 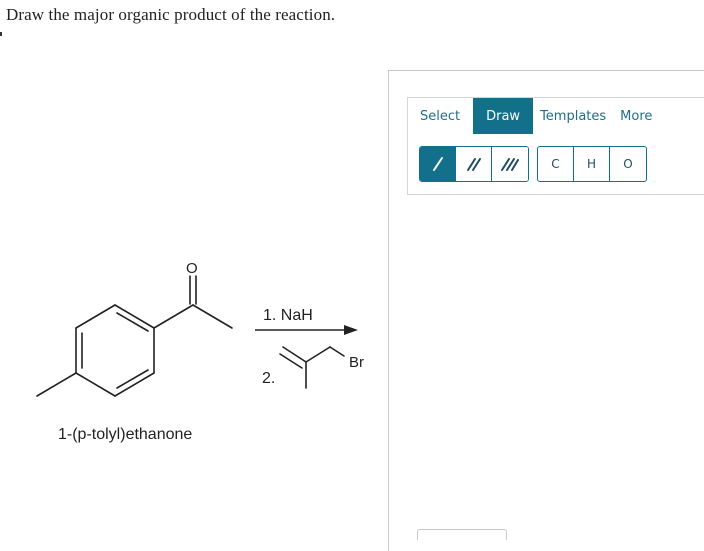 What do you see at coordinates (628, 164) in the screenshot?
I see `atom-o-button: O` at bounding box center [628, 164].